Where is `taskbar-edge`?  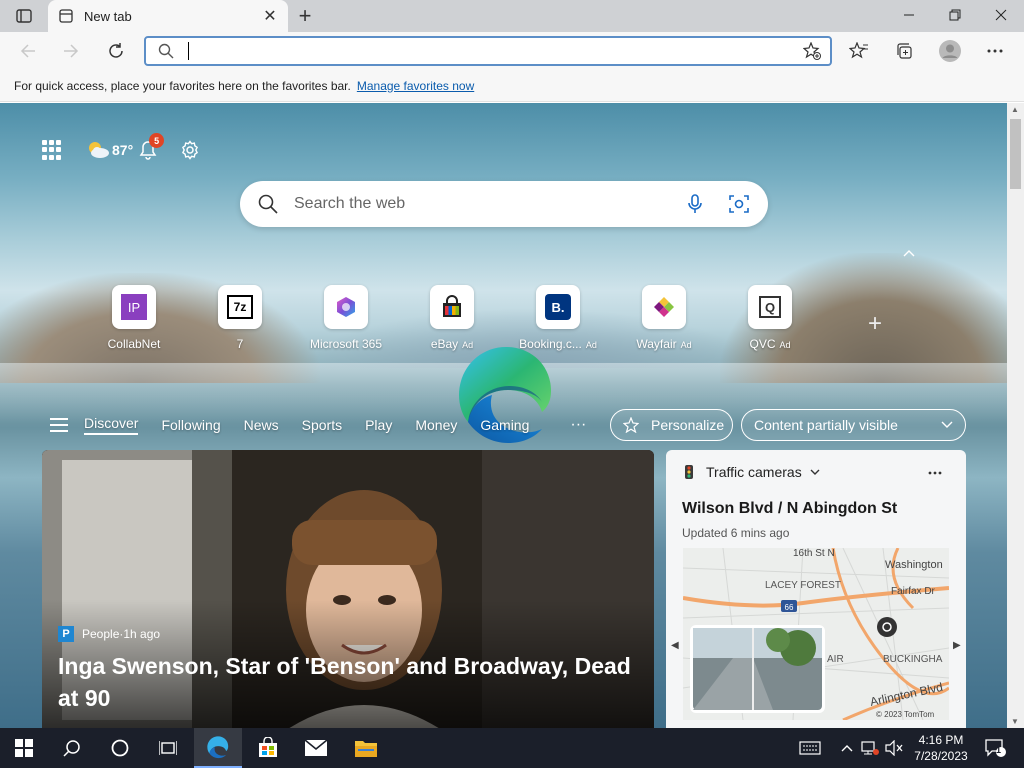
taskbar-edge is located at coordinates (218, 748).